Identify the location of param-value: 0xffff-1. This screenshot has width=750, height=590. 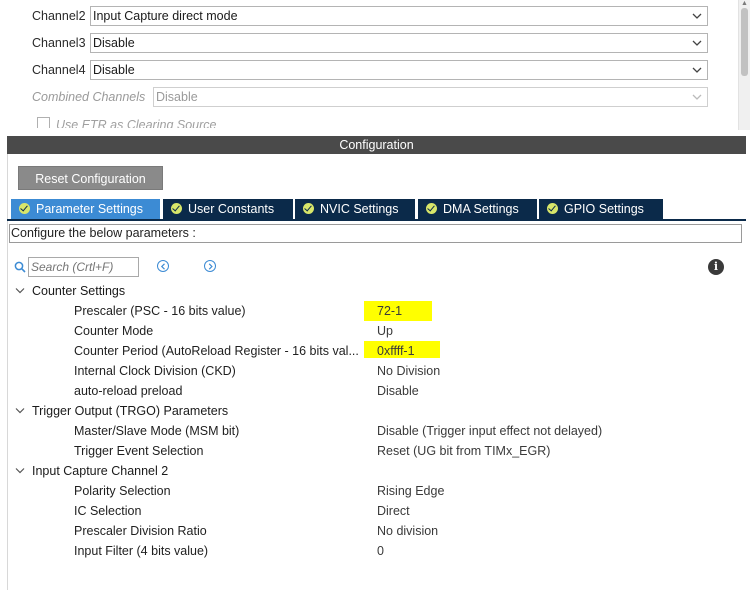
(396, 351).